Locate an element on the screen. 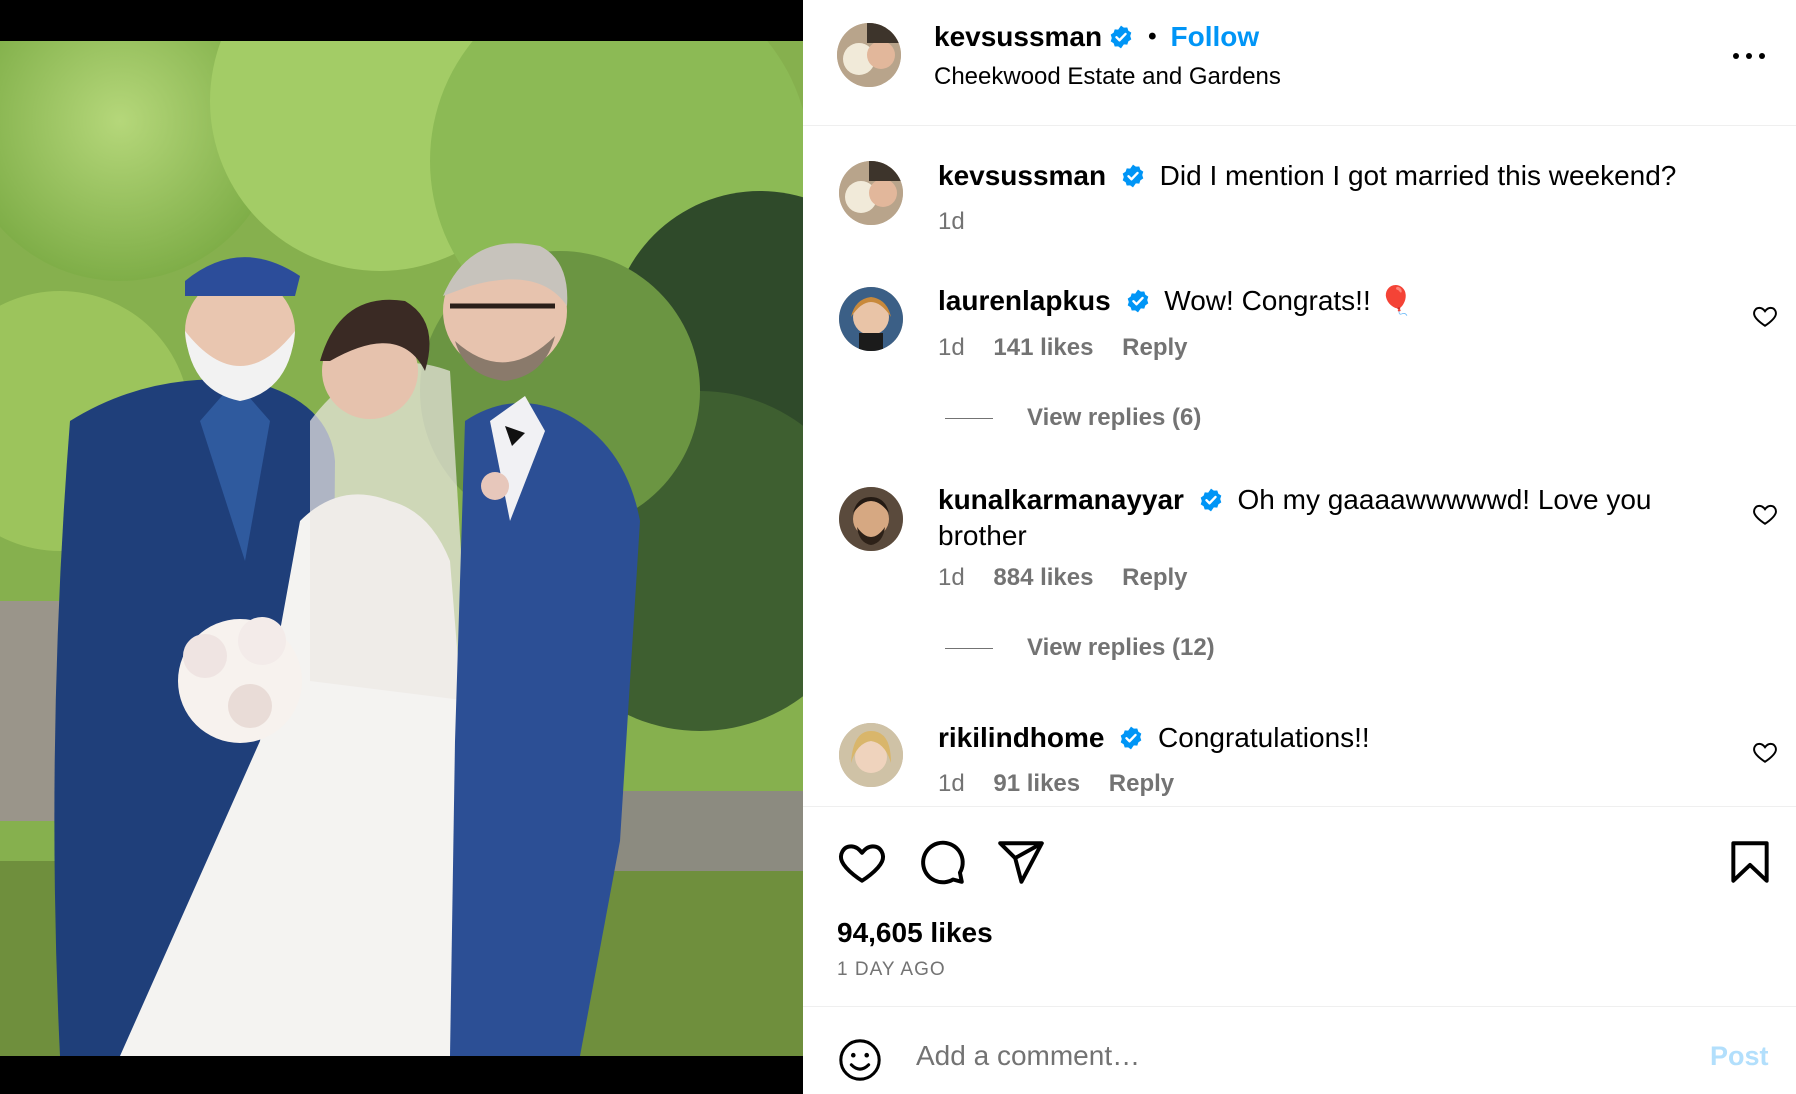 This screenshot has height=1094, width=1796. emoji-icon is located at coordinates (860, 1060).